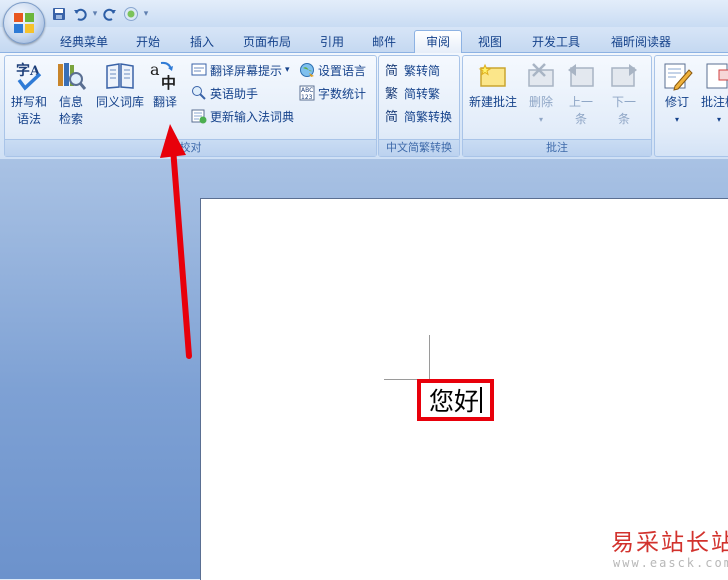 This screenshot has width=728, height=580. What do you see at coordinates (99, 14) in the screenshot?
I see `quick-access-toolbar: ▾ ▾` at bounding box center [99, 14].